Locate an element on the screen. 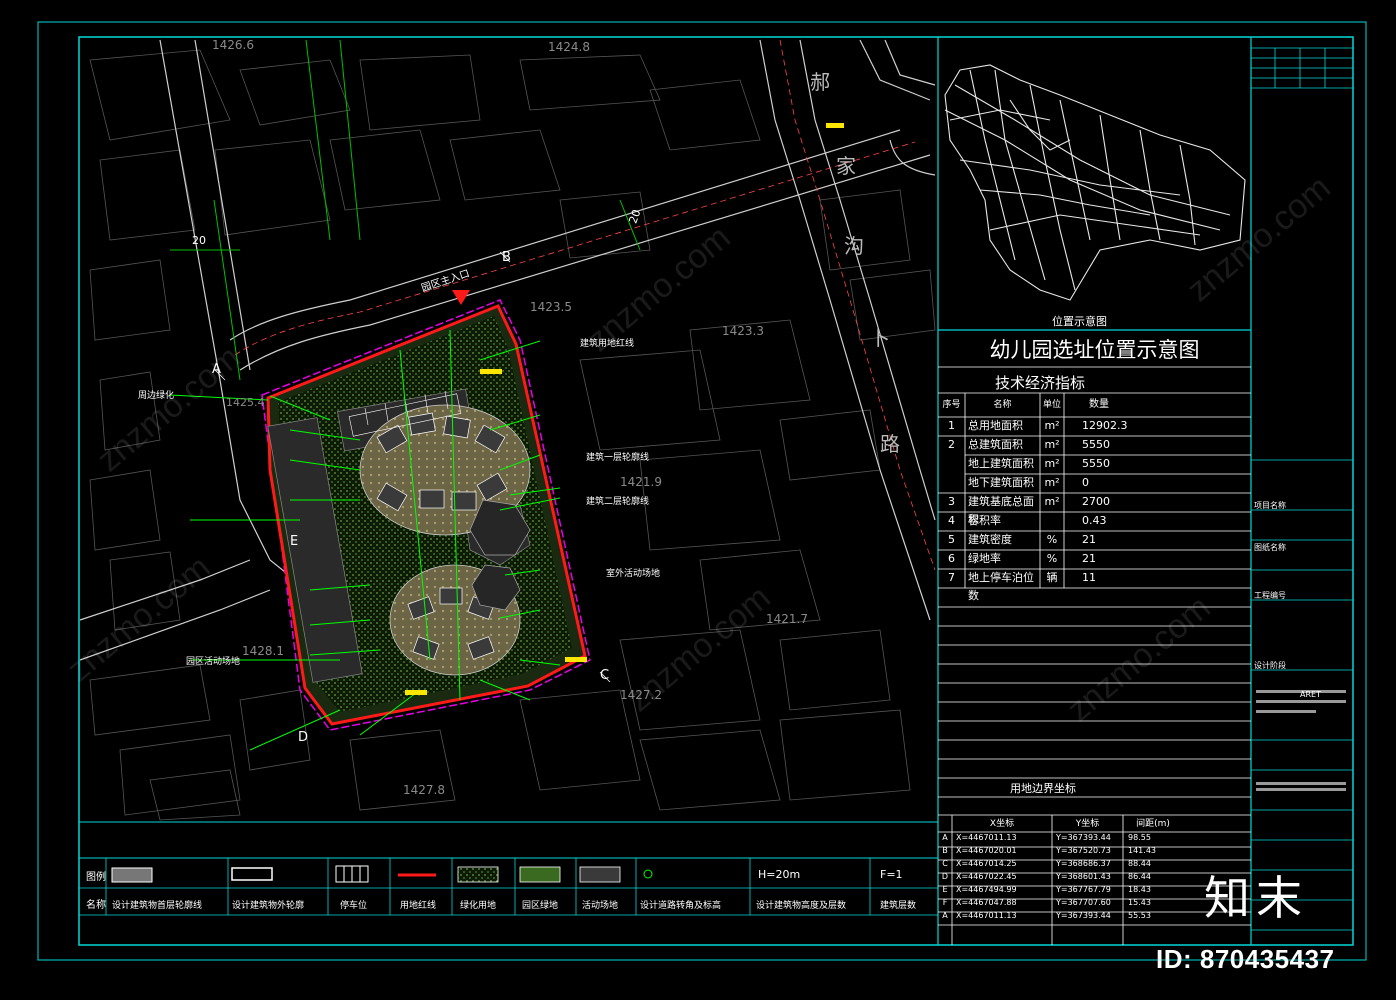  legend-label: 设计建筑物首层轮廓线 is located at coordinates (157, 906).